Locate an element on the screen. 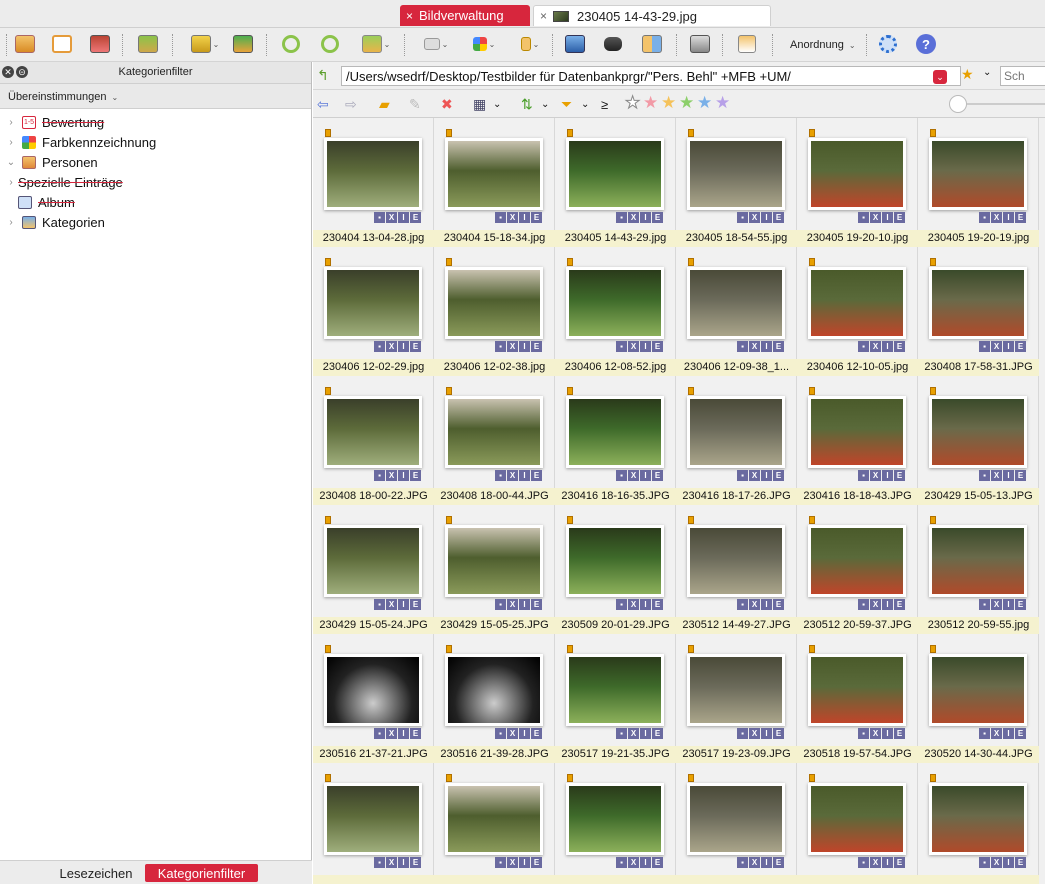  thumbnail-cell: ▪ X I E 230509 20-01-29.JPG is located at coordinates (615, 569).